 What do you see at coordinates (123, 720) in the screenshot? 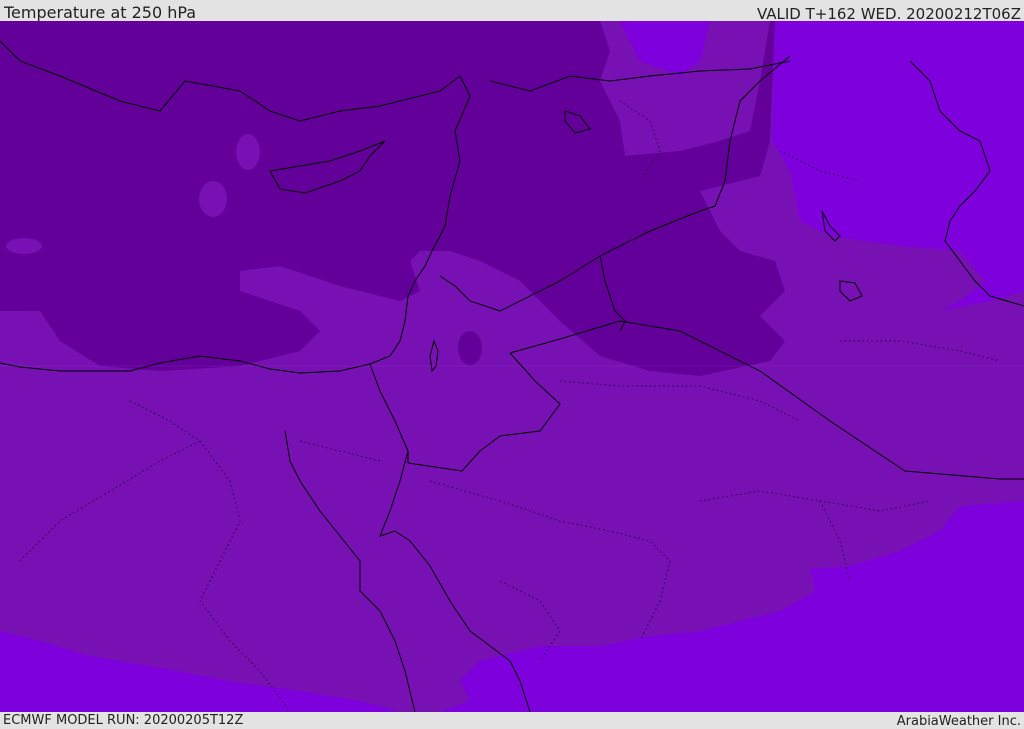
I see `model-run-label: ECMWF MODEL RUN: 20200205T12Z` at bounding box center [123, 720].